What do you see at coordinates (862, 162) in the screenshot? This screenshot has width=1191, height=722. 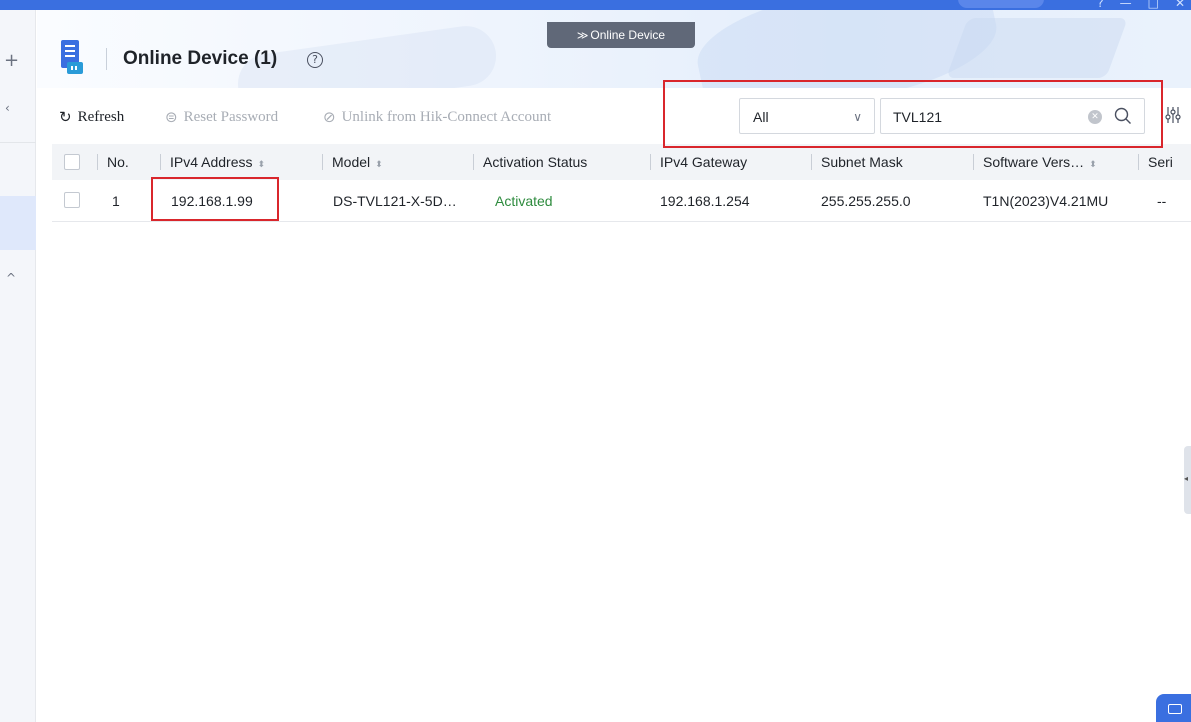 I see `column-label: Subnet Mask` at bounding box center [862, 162].